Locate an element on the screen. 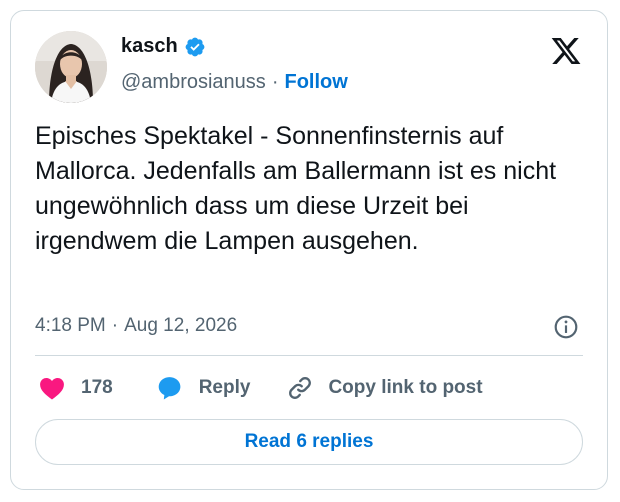 This screenshot has height=502, width=620. copy-link-label: Copy link to post is located at coordinates (405, 387).